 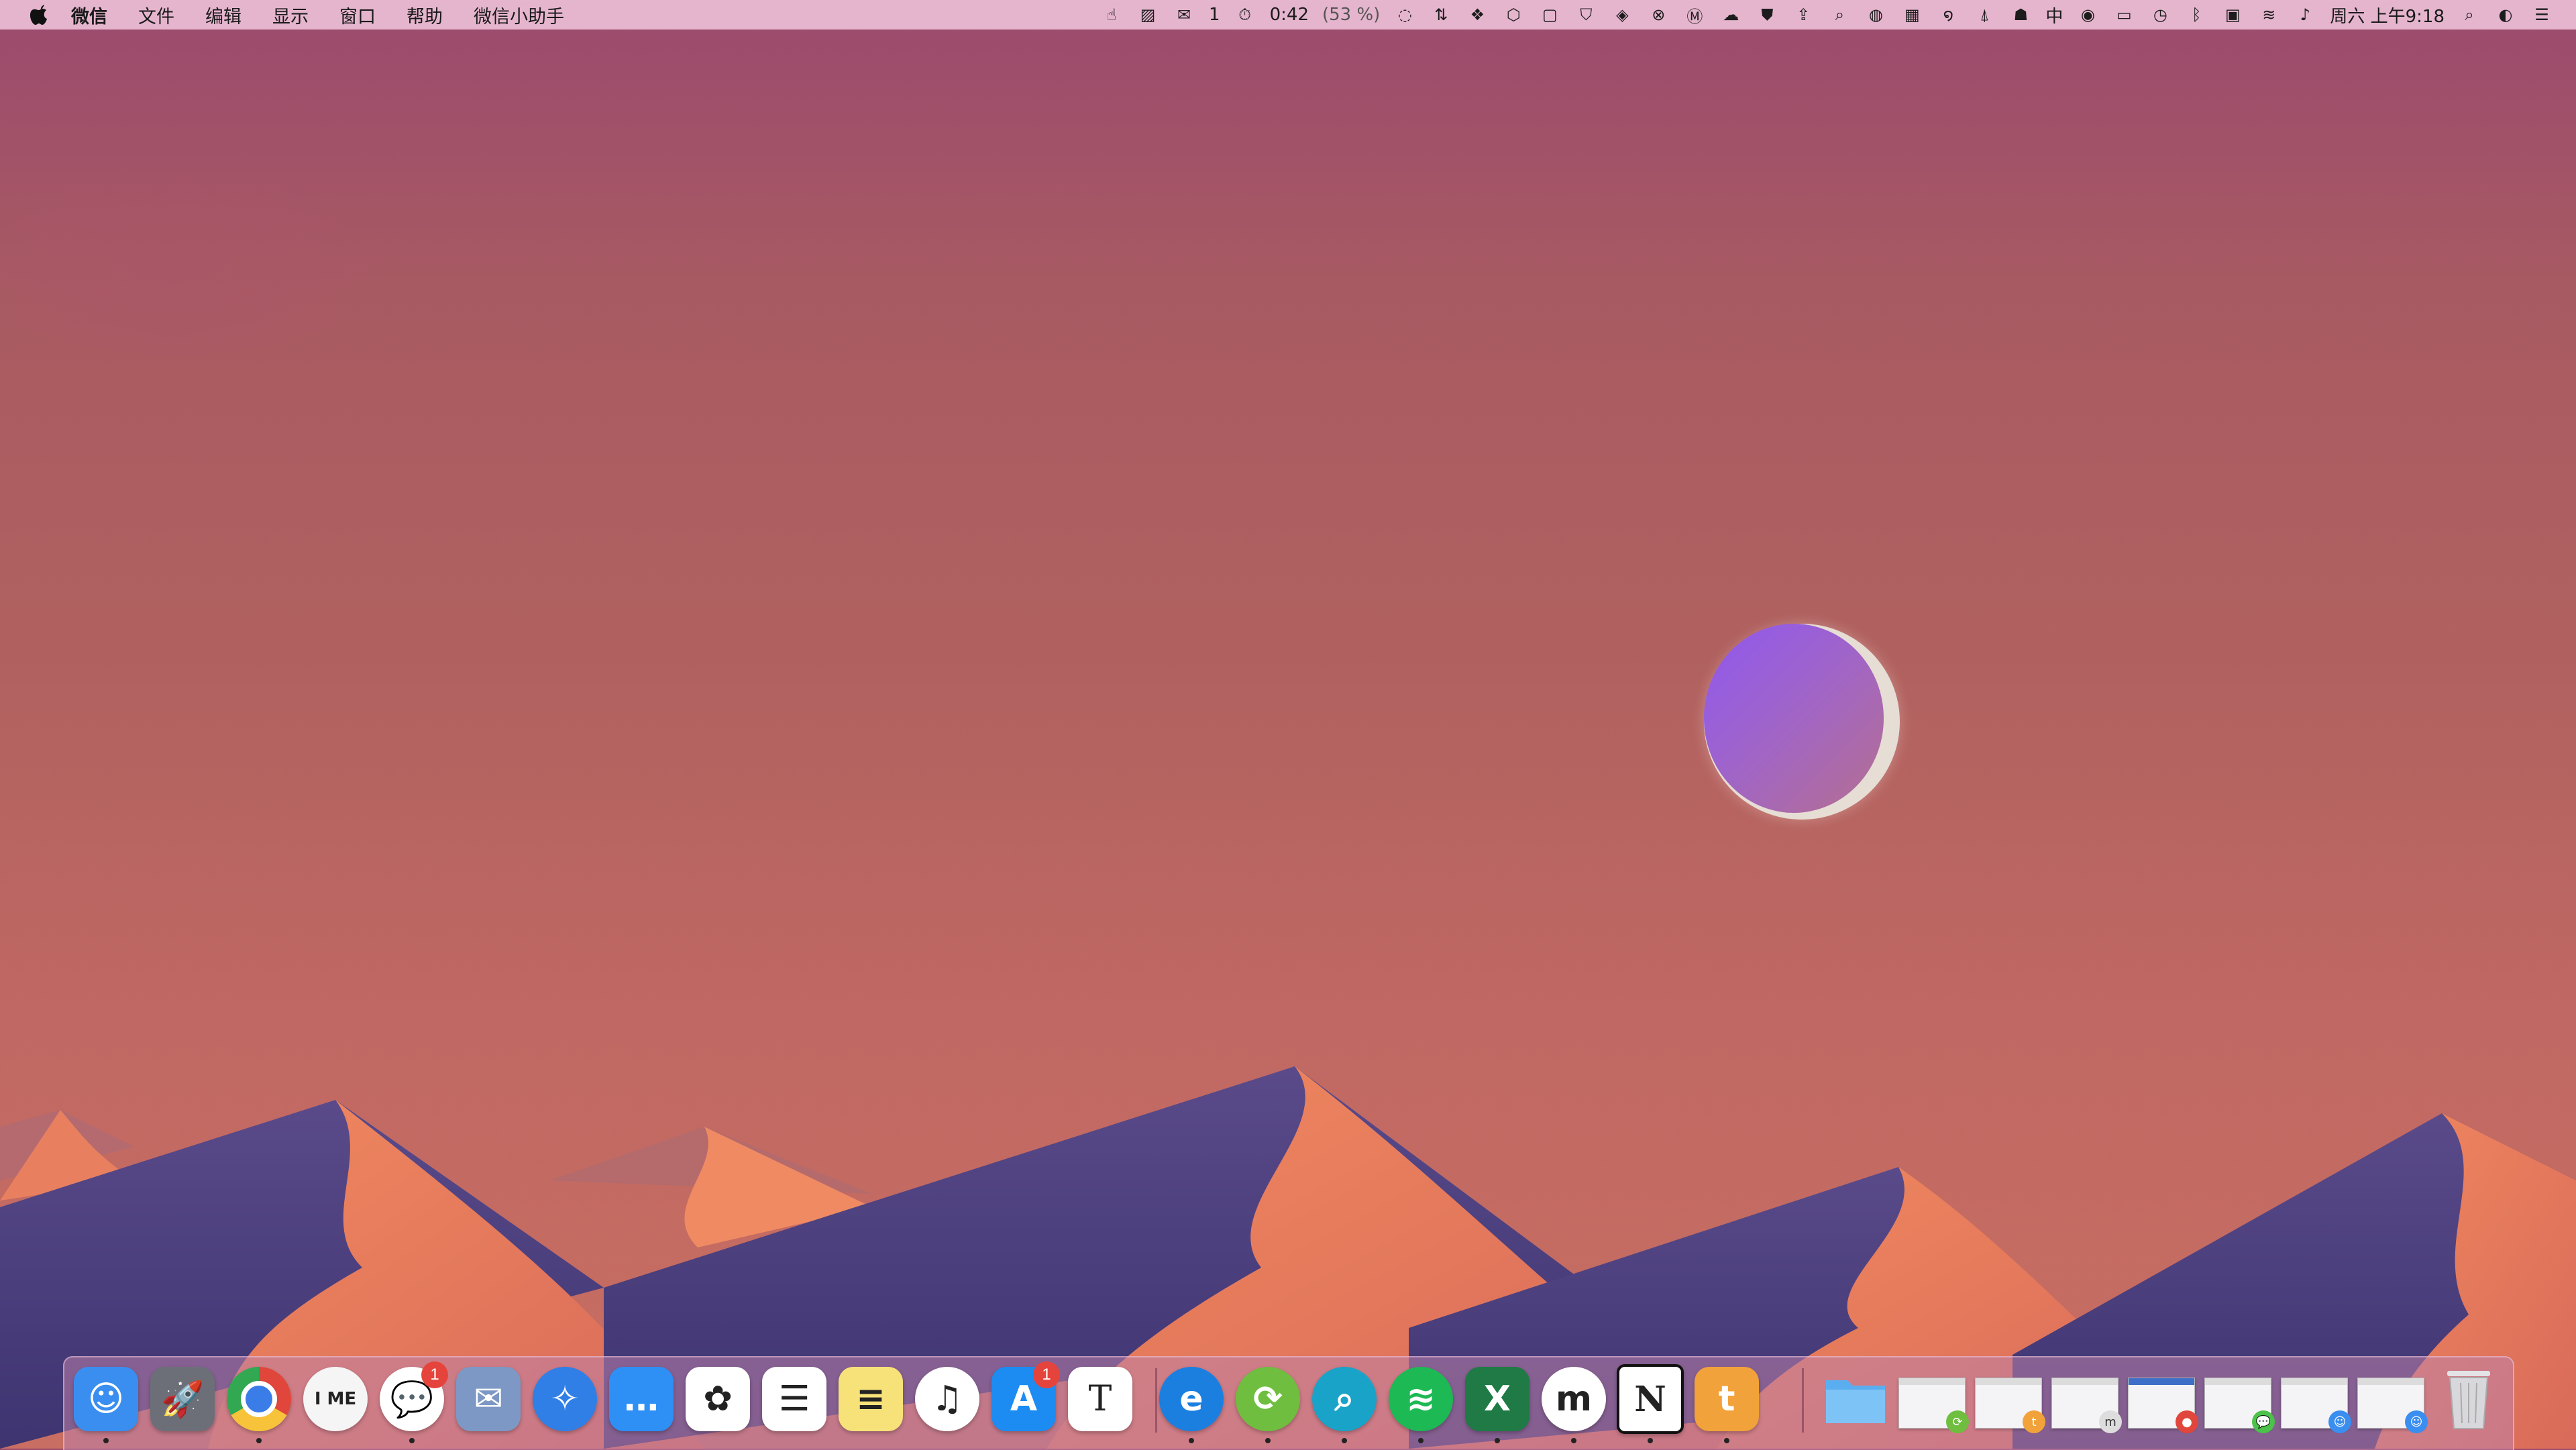 I want to click on apple-icon, so click(x=39, y=15).